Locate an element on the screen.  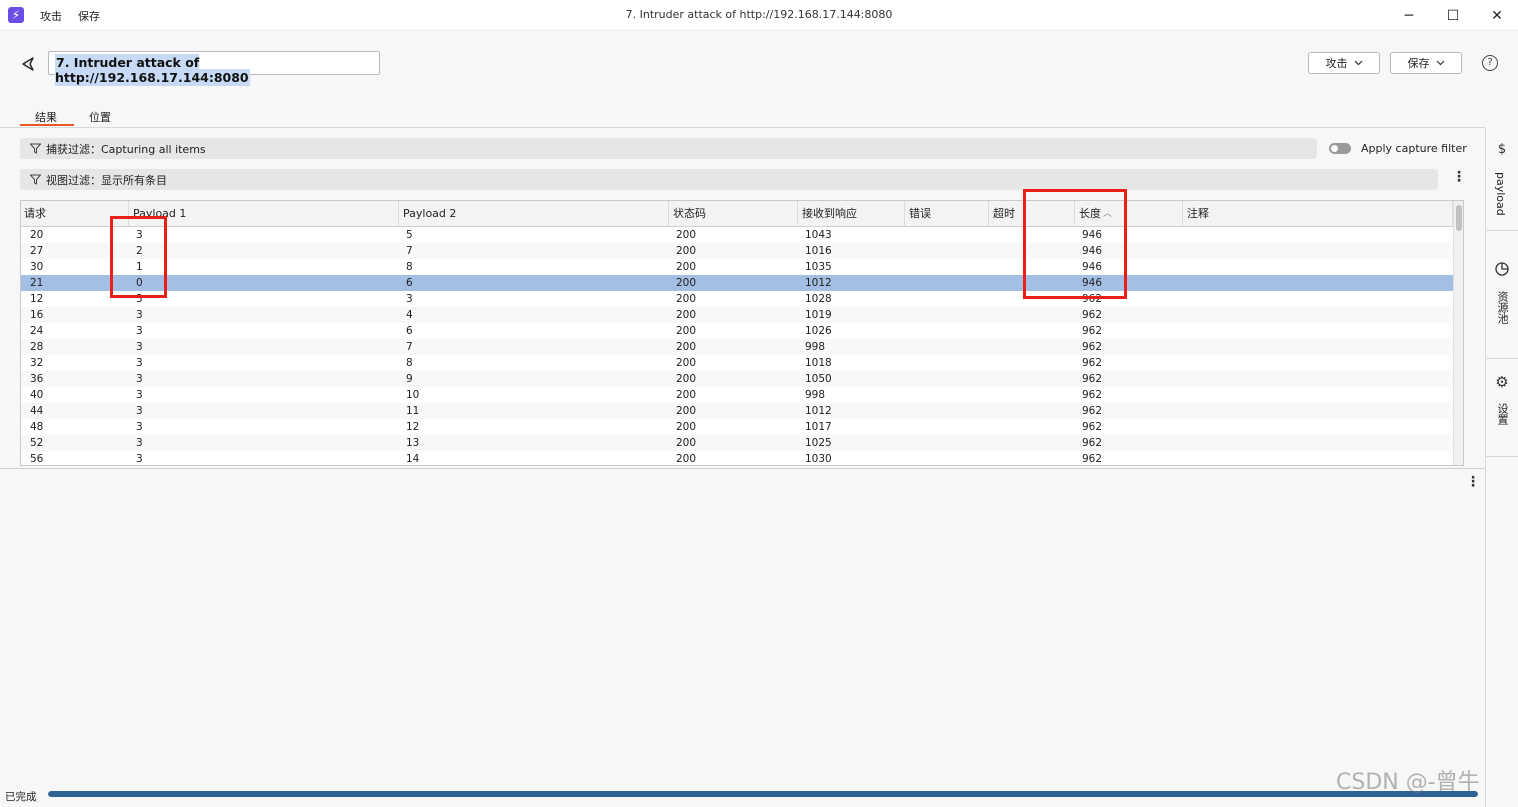
cell-payload2: 6 is located at coordinates (409, 331).